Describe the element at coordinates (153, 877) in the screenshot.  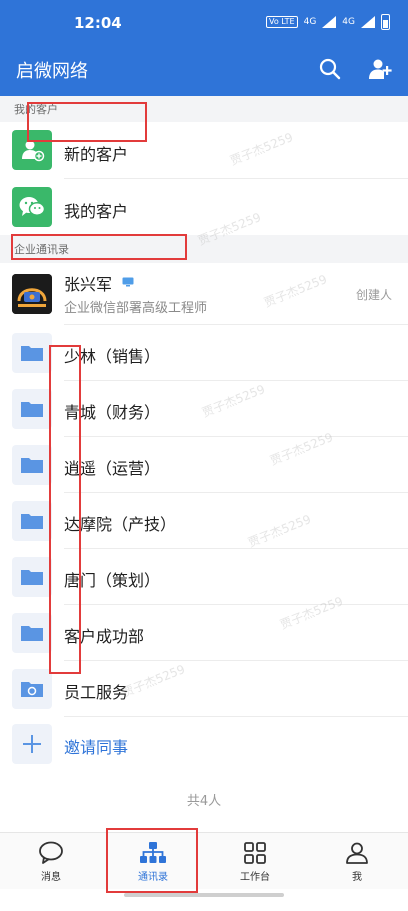
I see `tab-label: 通讯录` at that location.